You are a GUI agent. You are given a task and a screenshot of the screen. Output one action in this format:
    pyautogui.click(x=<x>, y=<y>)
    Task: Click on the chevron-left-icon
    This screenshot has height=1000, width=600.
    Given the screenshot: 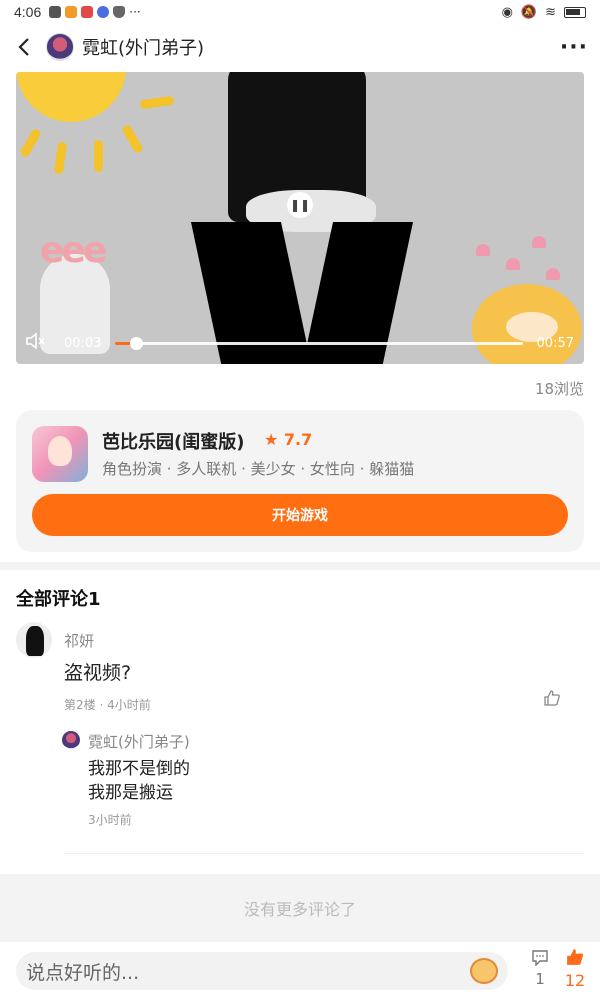 What is the action you would take?
    pyautogui.click(x=23, y=47)
    